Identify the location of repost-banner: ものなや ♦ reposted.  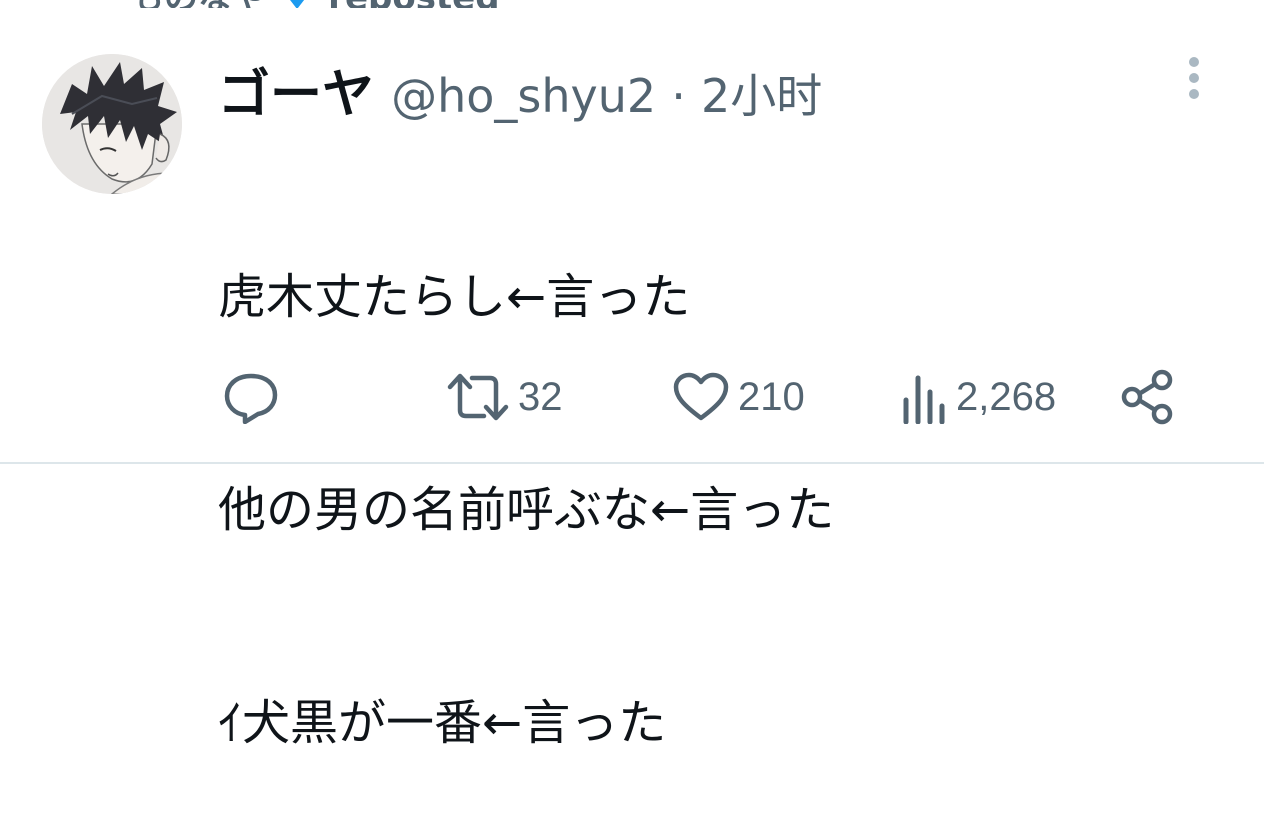
(315, 4).